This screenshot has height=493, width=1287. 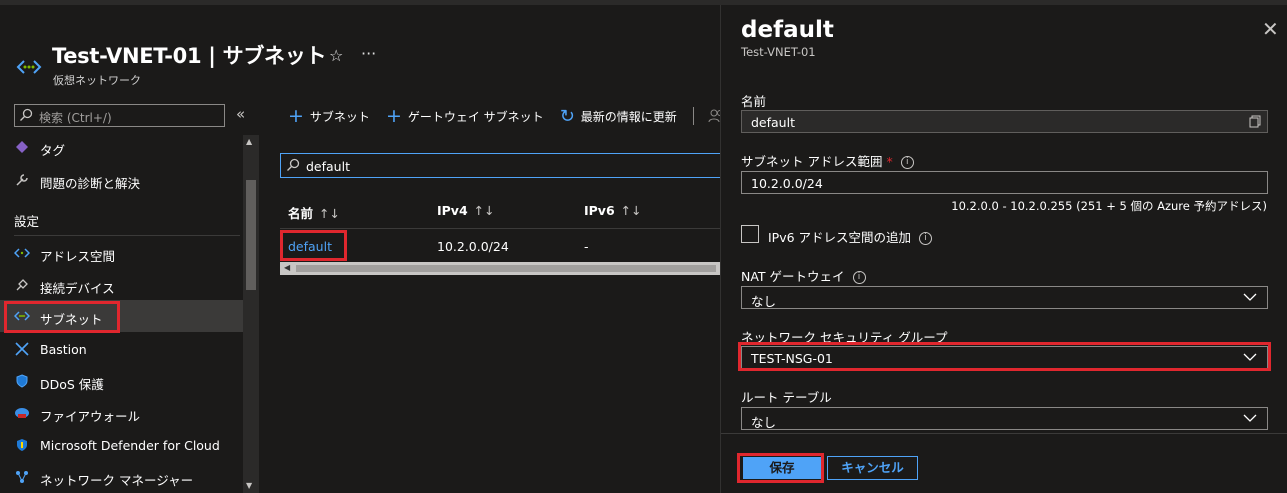 What do you see at coordinates (287, 267) in the screenshot?
I see `scroll-left-icon: ◀` at bounding box center [287, 267].